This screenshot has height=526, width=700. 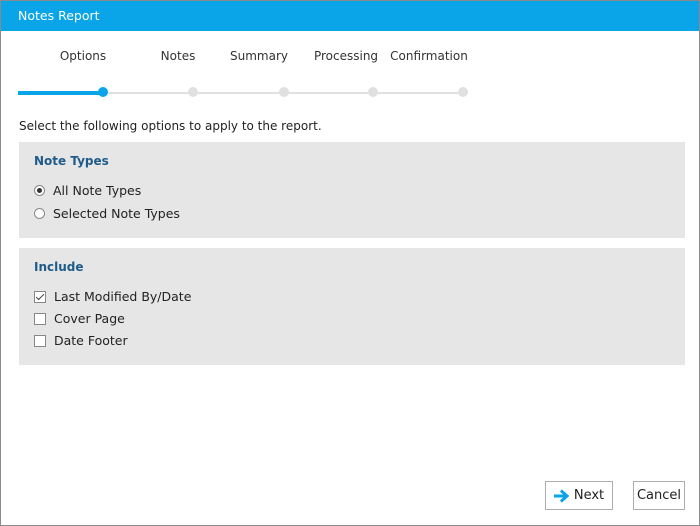 I want to click on checkbox-checked-icon, so click(x=40, y=296).